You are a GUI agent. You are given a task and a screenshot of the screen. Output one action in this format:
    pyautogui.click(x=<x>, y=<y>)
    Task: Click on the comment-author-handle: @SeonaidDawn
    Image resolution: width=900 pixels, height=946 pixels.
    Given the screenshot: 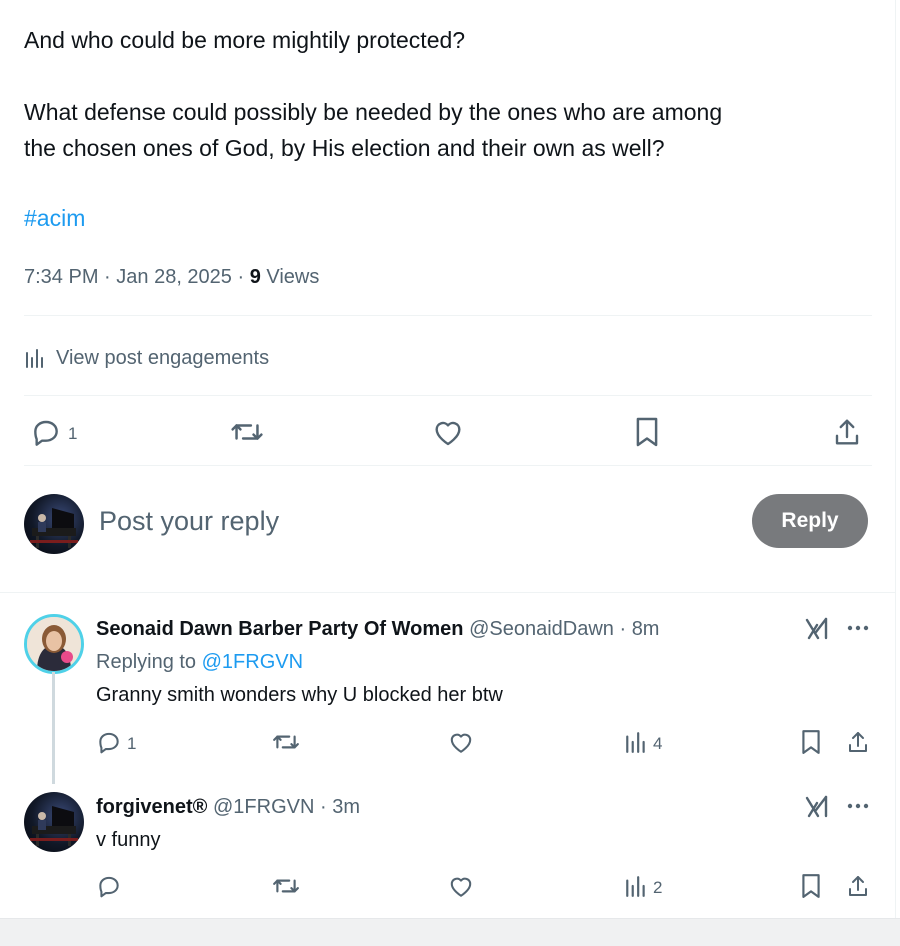 What is the action you would take?
    pyautogui.click(x=541, y=629)
    